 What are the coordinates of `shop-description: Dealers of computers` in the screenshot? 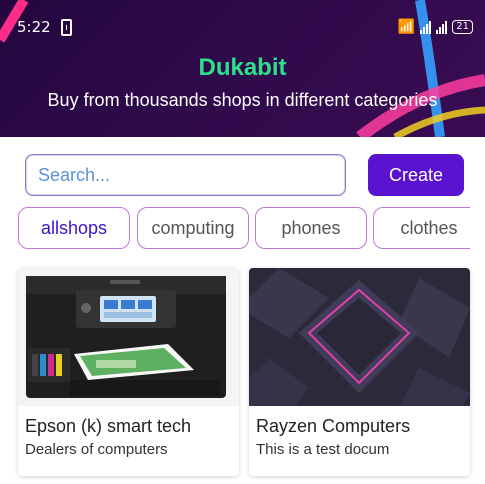 It's located at (96, 449).